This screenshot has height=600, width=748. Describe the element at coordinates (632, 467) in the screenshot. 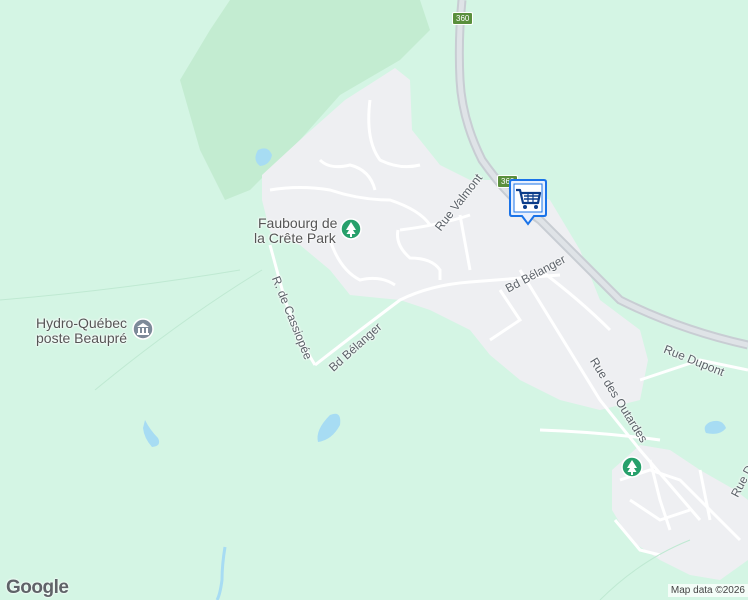

I see `tree-icon-south` at that location.